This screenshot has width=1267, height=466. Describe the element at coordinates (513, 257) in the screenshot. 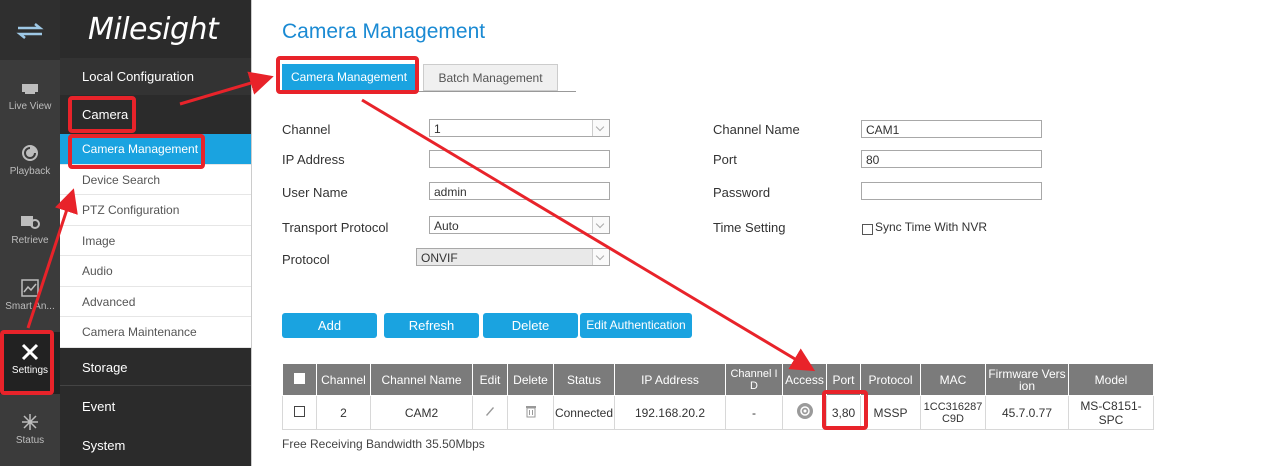

I see `protocol-select: ONVIF` at that location.